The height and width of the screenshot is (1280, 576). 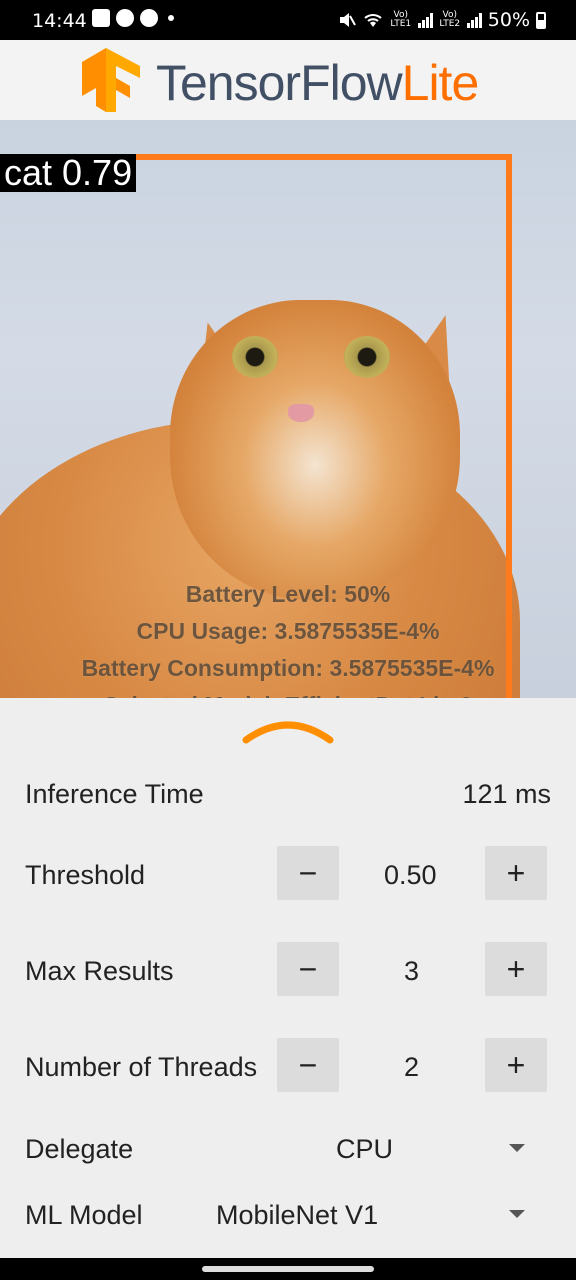 I want to click on threshold-minus-button: −, so click(x=308, y=873).